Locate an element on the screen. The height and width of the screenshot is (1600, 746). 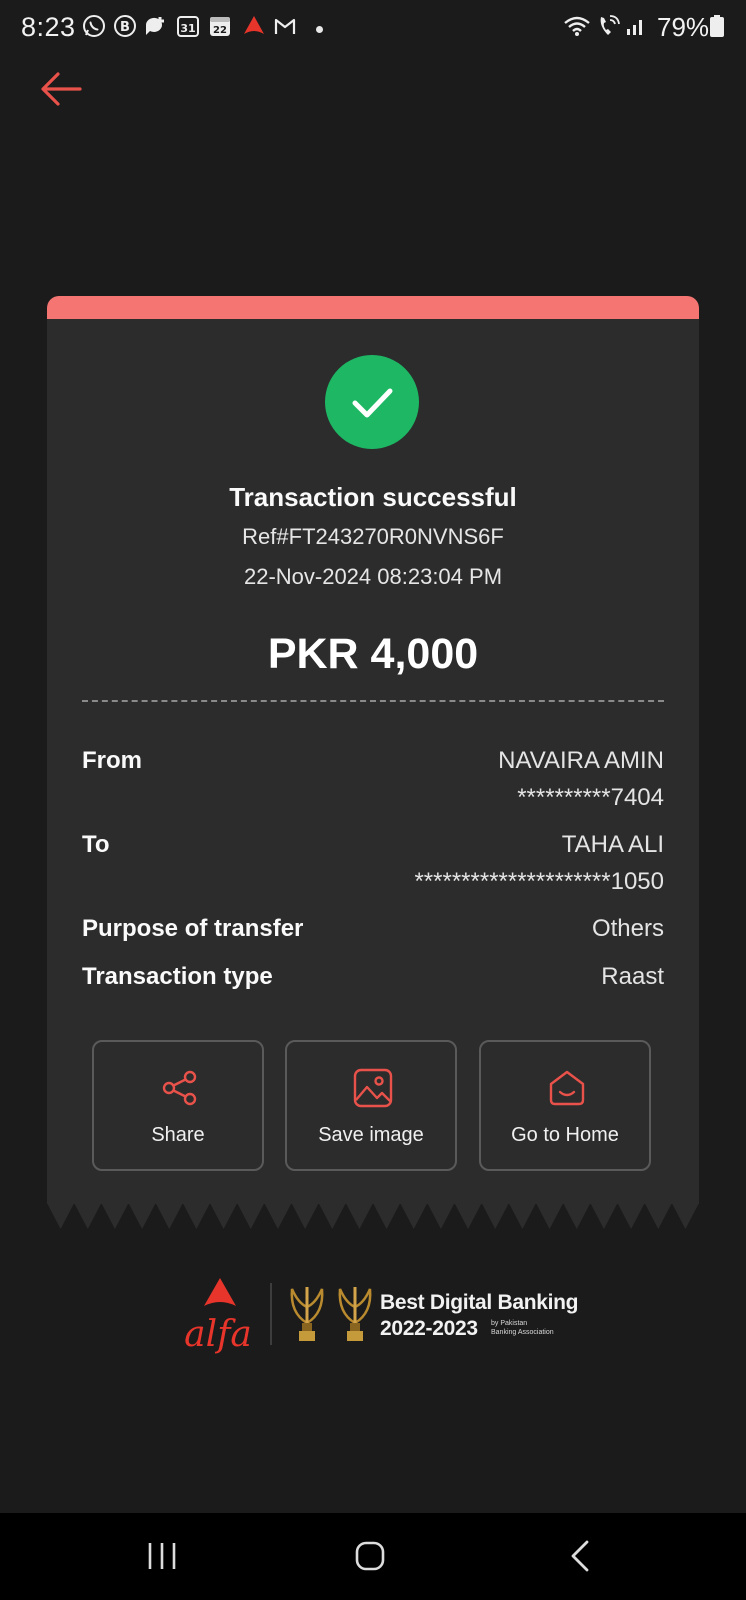
transaction-status-title: Transaction successful is located at coordinates (373, 497).